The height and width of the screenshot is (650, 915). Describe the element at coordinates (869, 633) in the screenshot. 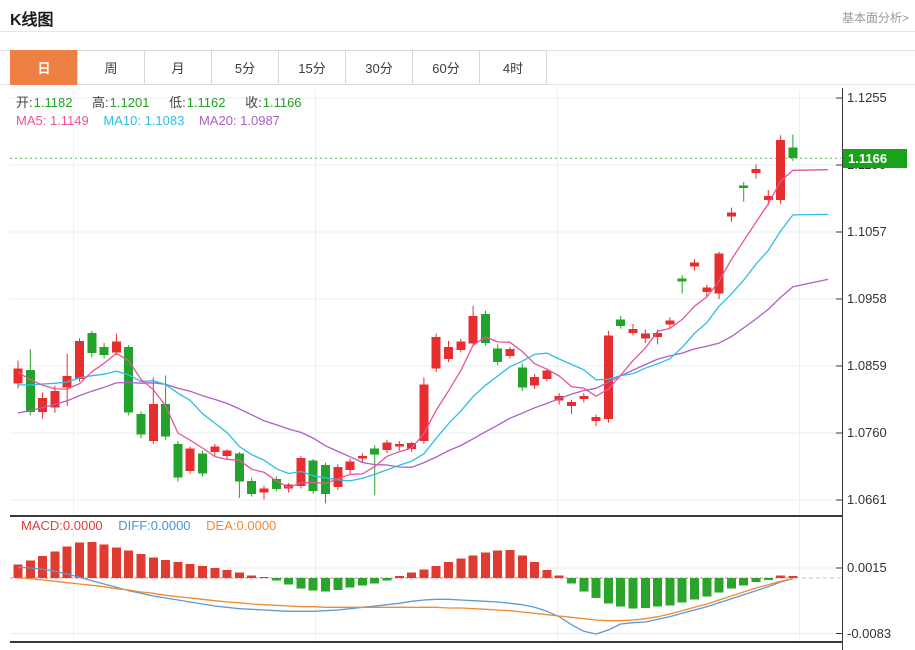

I see `macd-axis-label: -0.0083` at that location.